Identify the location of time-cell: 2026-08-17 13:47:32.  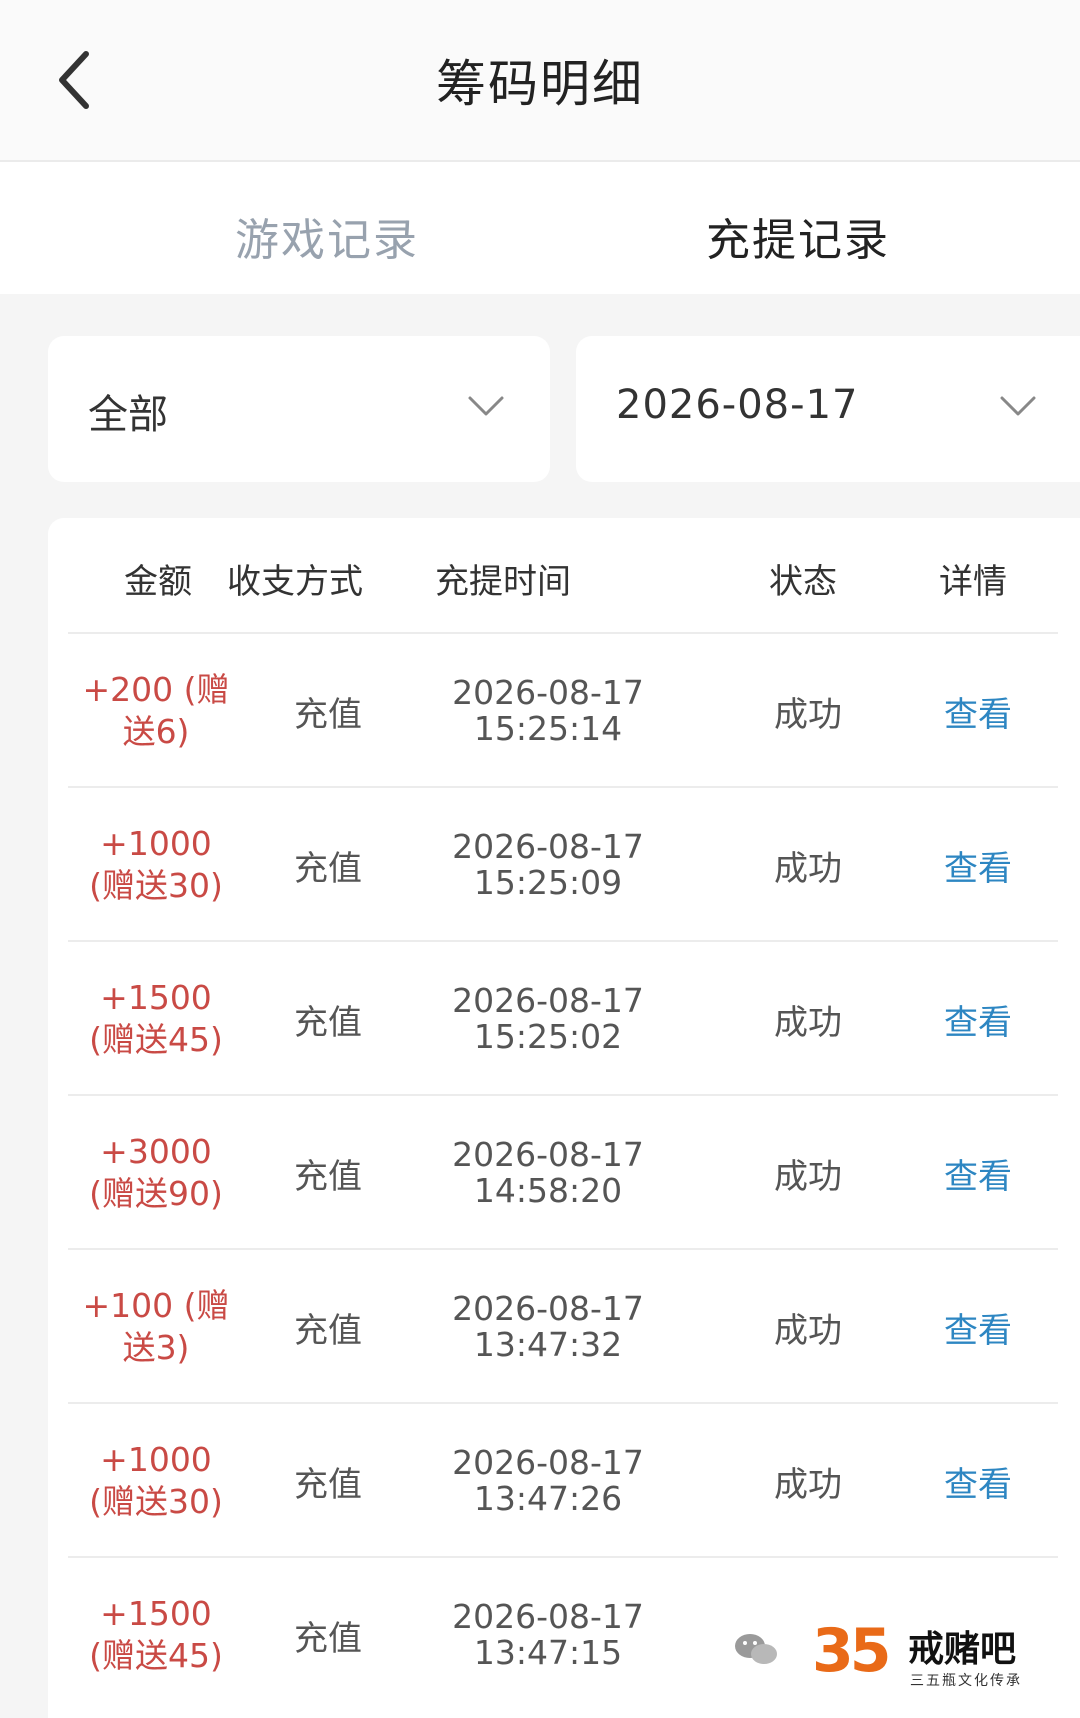
(548, 1326).